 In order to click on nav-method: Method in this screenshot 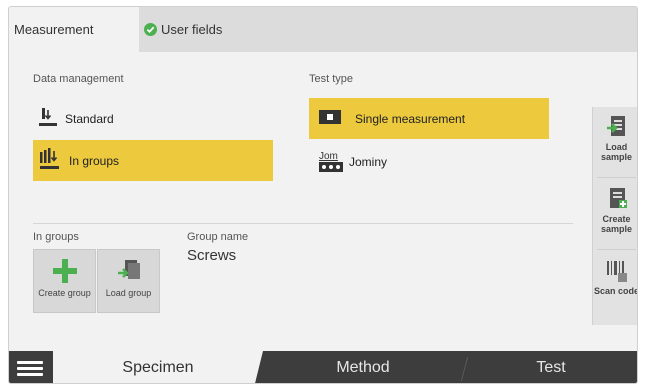, I will do `click(363, 367)`.